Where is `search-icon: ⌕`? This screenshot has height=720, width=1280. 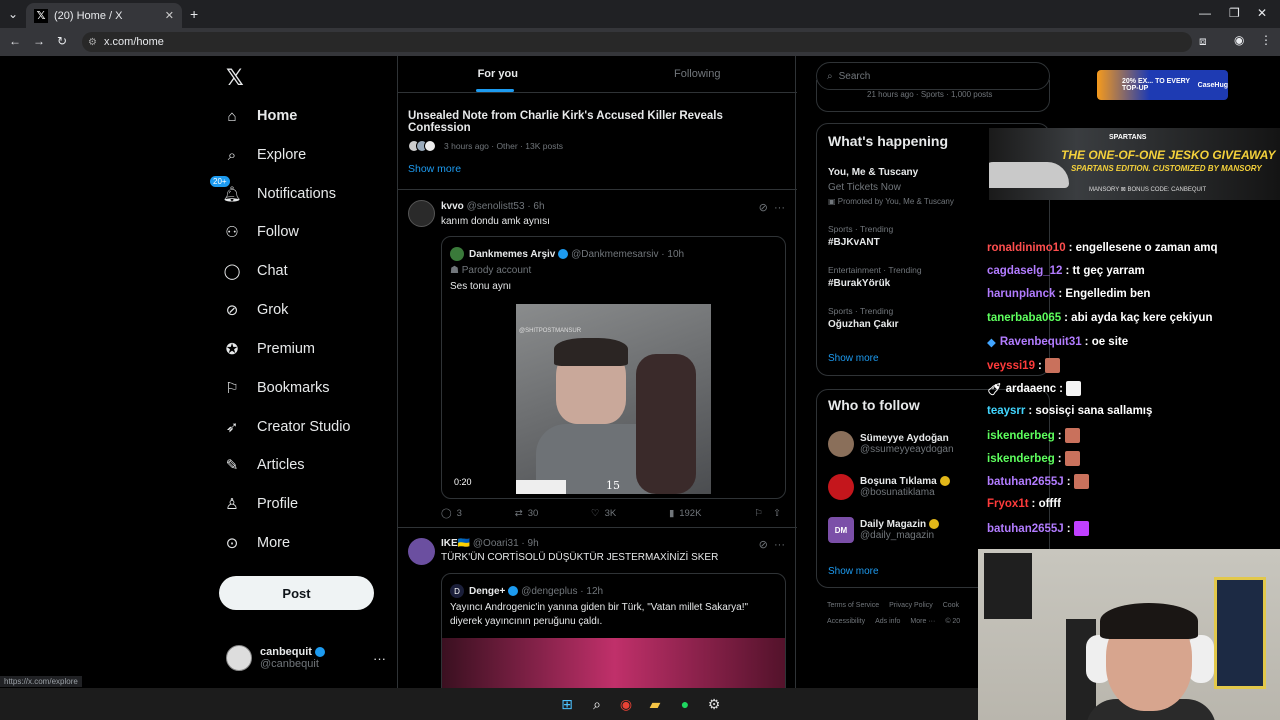
search-icon: ⌕ is located at coordinates (597, 704).